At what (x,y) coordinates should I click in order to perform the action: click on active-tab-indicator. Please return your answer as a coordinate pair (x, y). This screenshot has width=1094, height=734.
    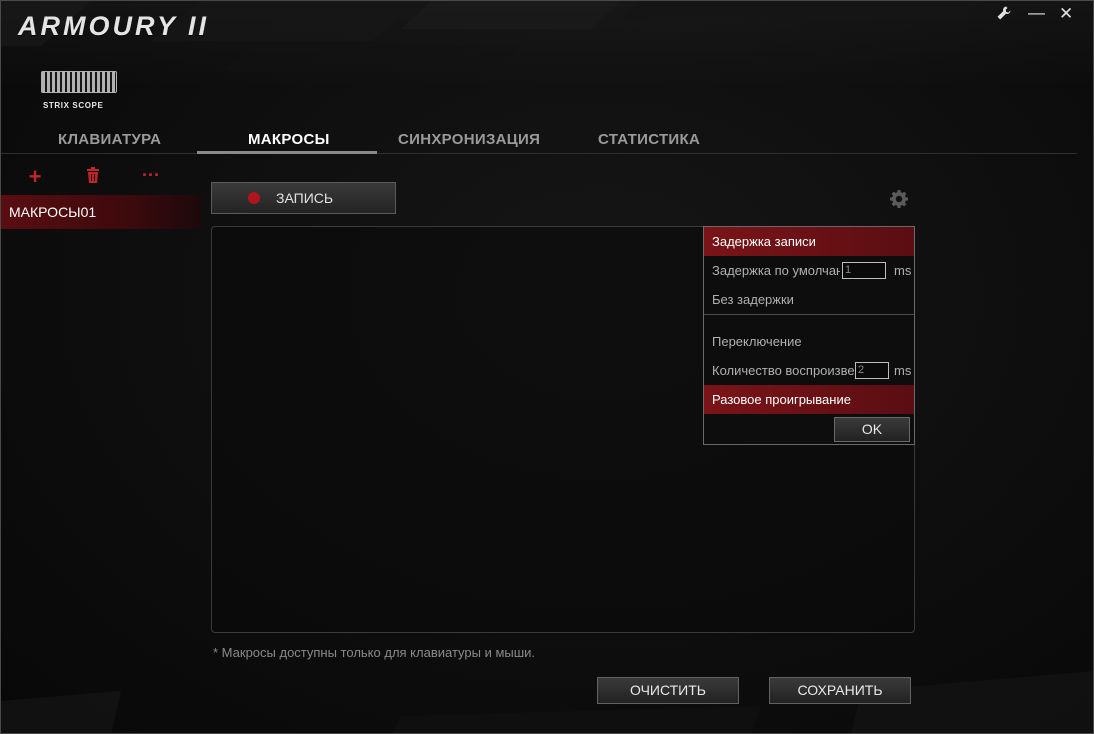
    Looking at the image, I should click on (287, 152).